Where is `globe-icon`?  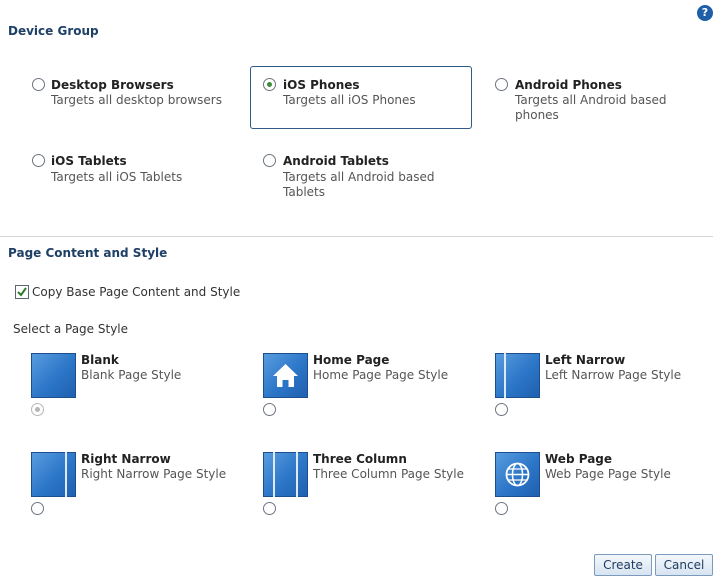
globe-icon is located at coordinates (517, 474).